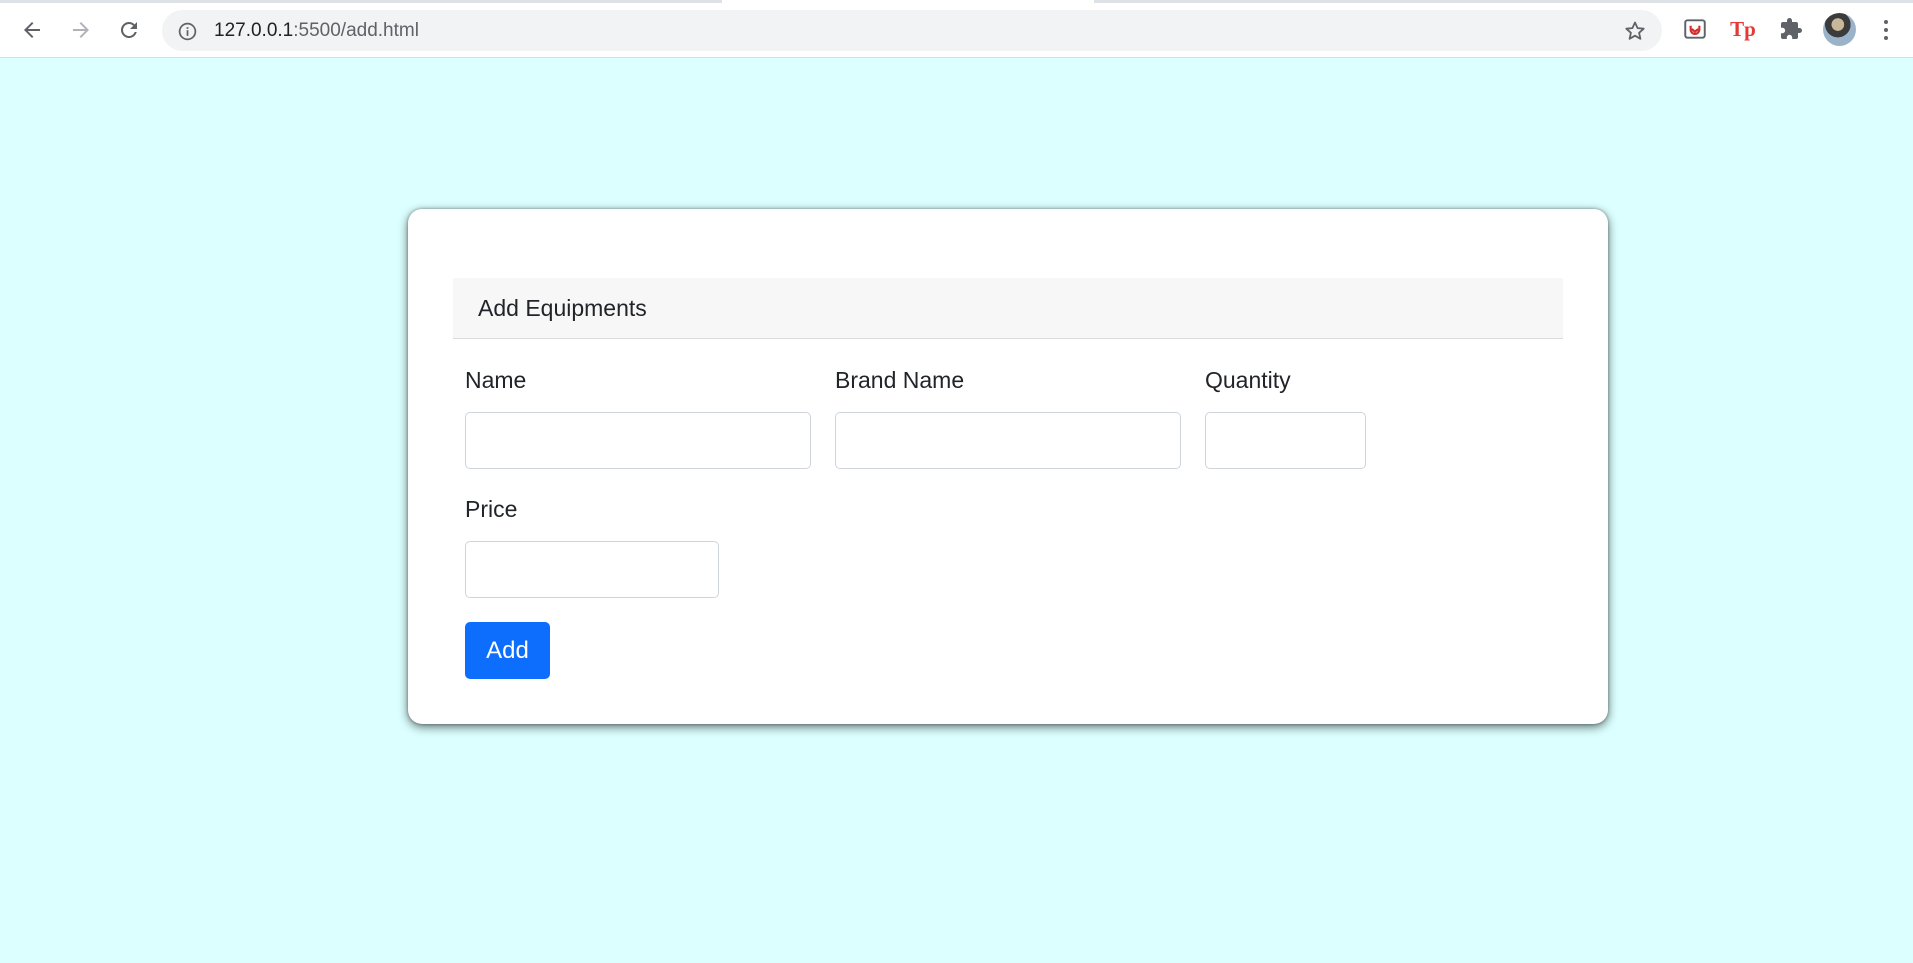 The width and height of the screenshot is (1913, 963). I want to click on browser-toolbar: 127.0.0.1:5500/add.html Tp, so click(956, 29).